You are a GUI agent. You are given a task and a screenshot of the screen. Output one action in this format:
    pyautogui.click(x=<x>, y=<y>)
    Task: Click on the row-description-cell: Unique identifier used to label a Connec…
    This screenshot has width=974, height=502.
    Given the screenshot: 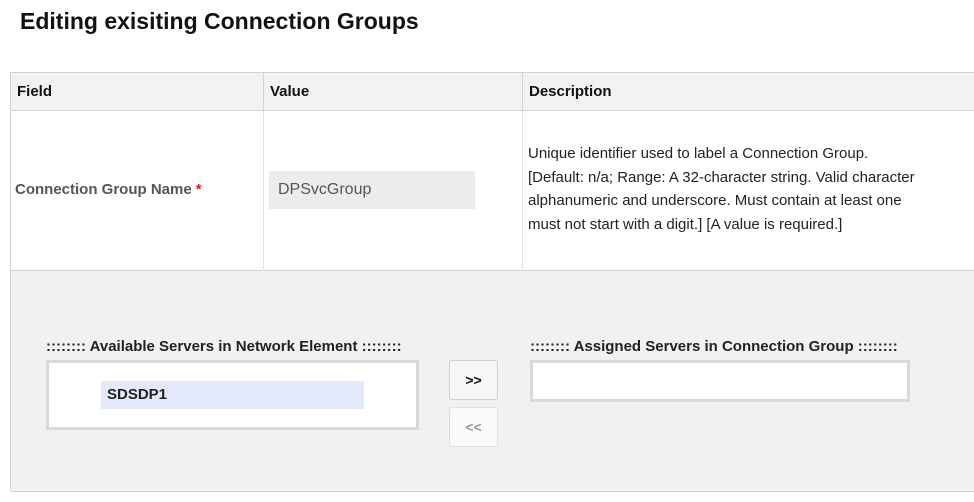 What is the action you would take?
    pyautogui.click(x=748, y=191)
    